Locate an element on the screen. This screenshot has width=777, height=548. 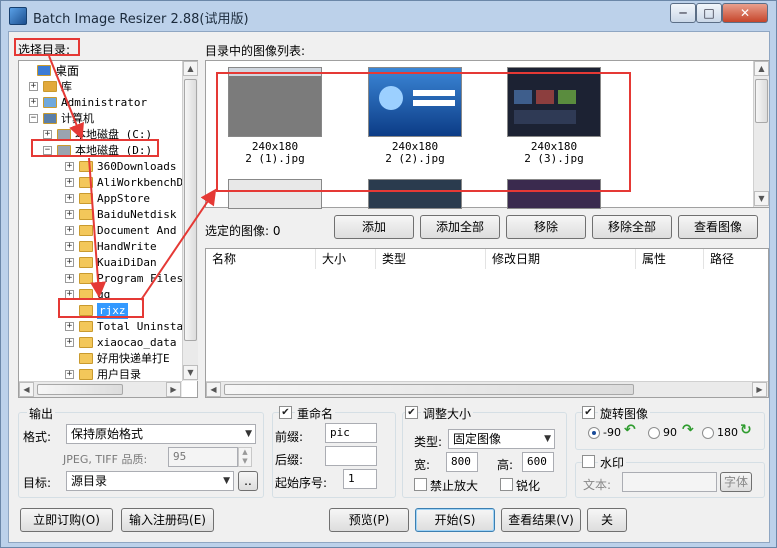
app-icon is located at coordinates (18, 16).